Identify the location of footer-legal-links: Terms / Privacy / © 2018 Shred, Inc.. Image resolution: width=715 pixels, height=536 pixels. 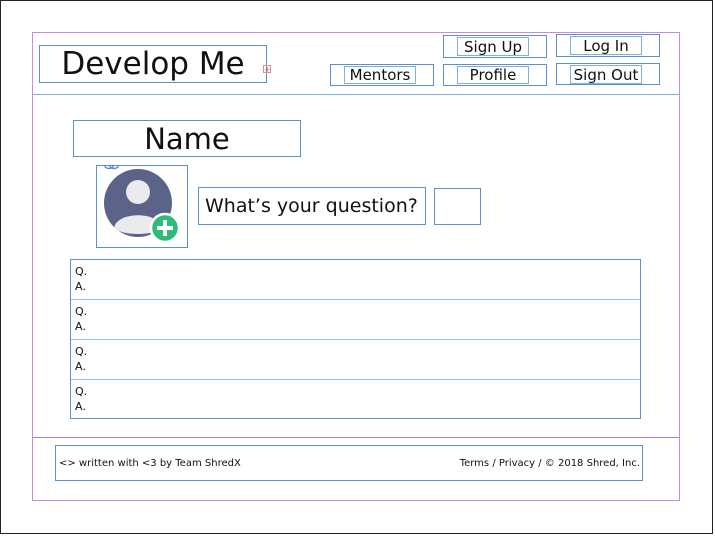
(550, 463).